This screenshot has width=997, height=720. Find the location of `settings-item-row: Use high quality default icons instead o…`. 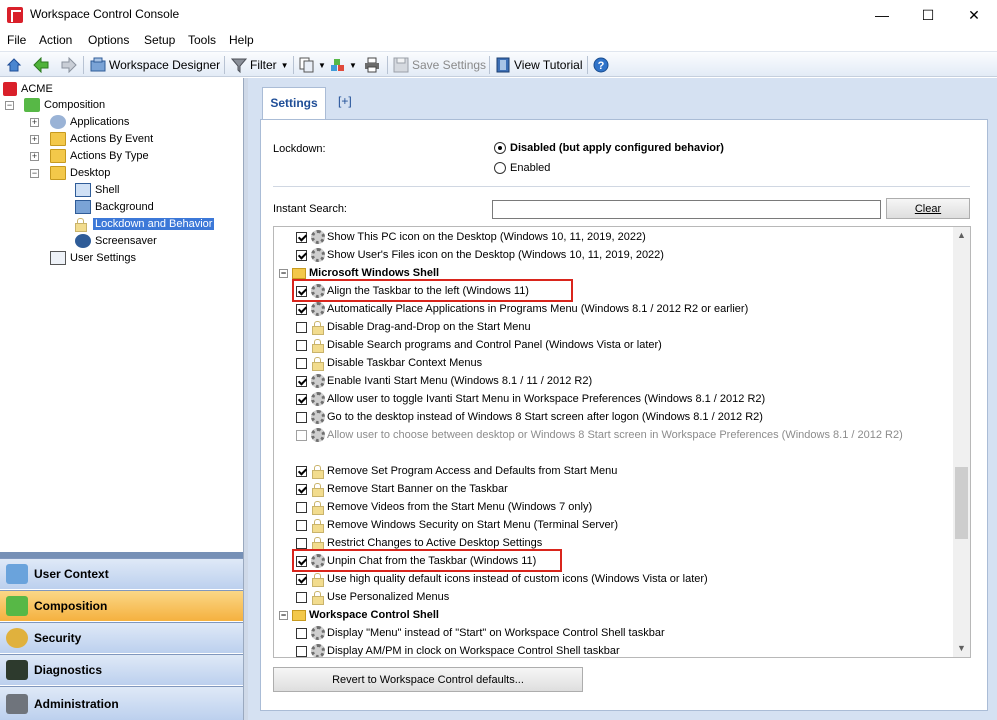

settings-item-row: Use high quality default icons instead o… is located at coordinates (633, 579).